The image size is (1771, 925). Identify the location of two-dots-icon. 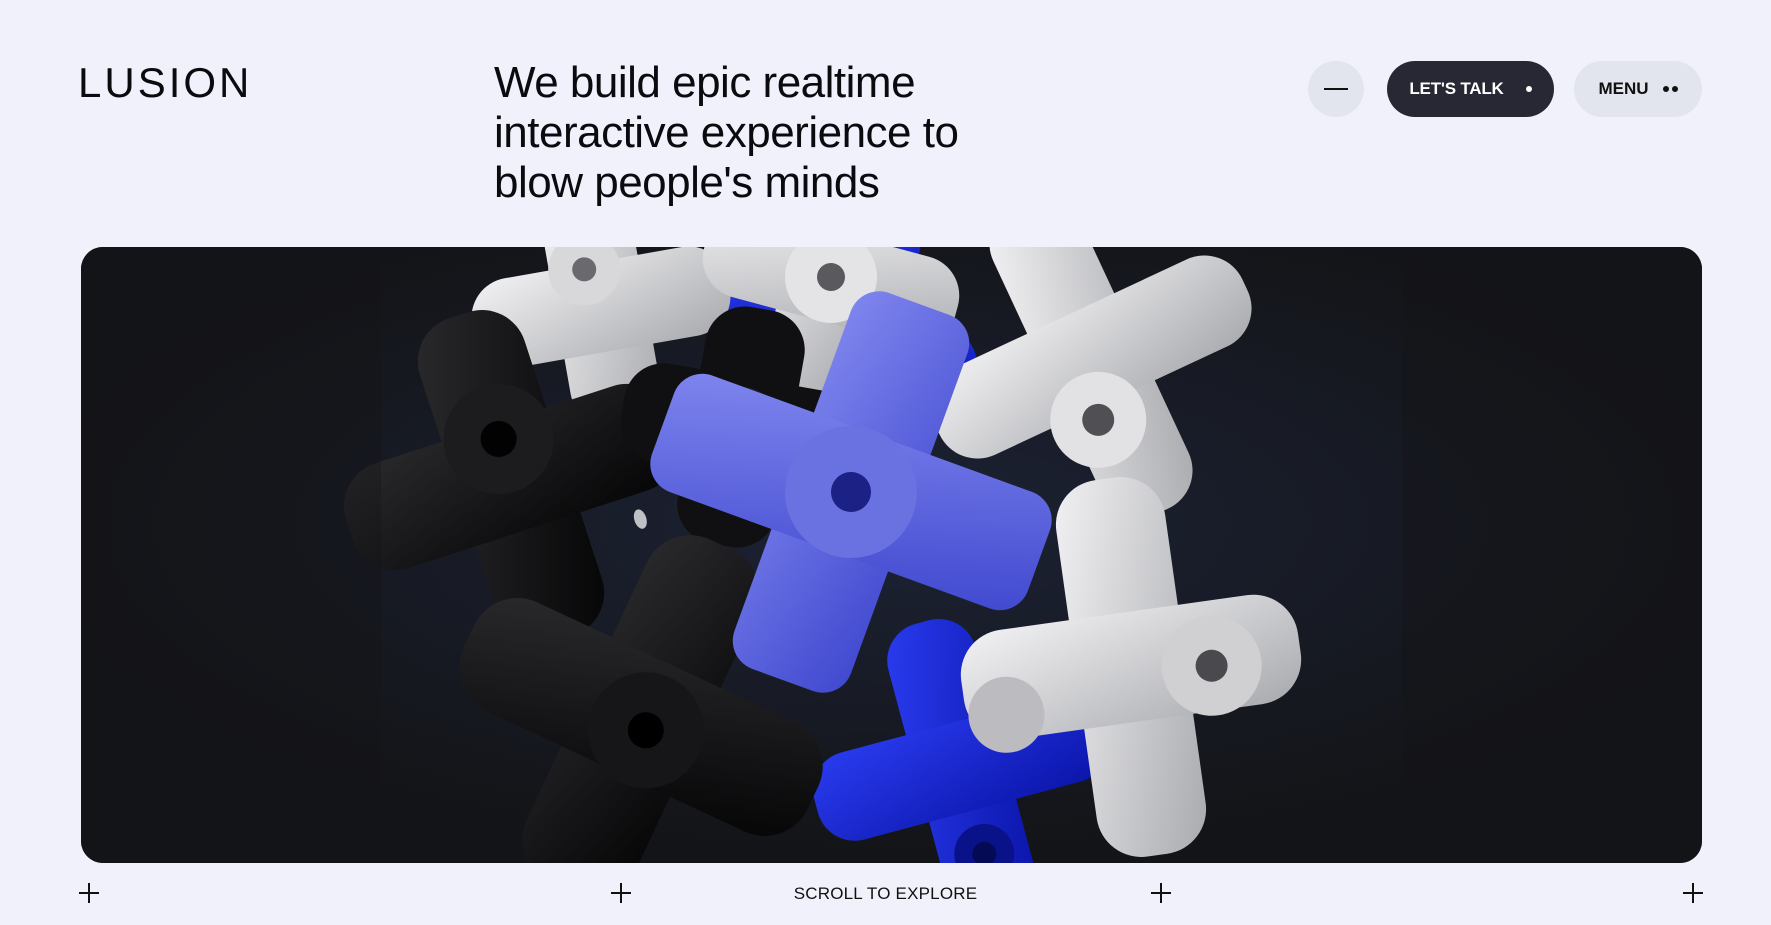
(1670, 89).